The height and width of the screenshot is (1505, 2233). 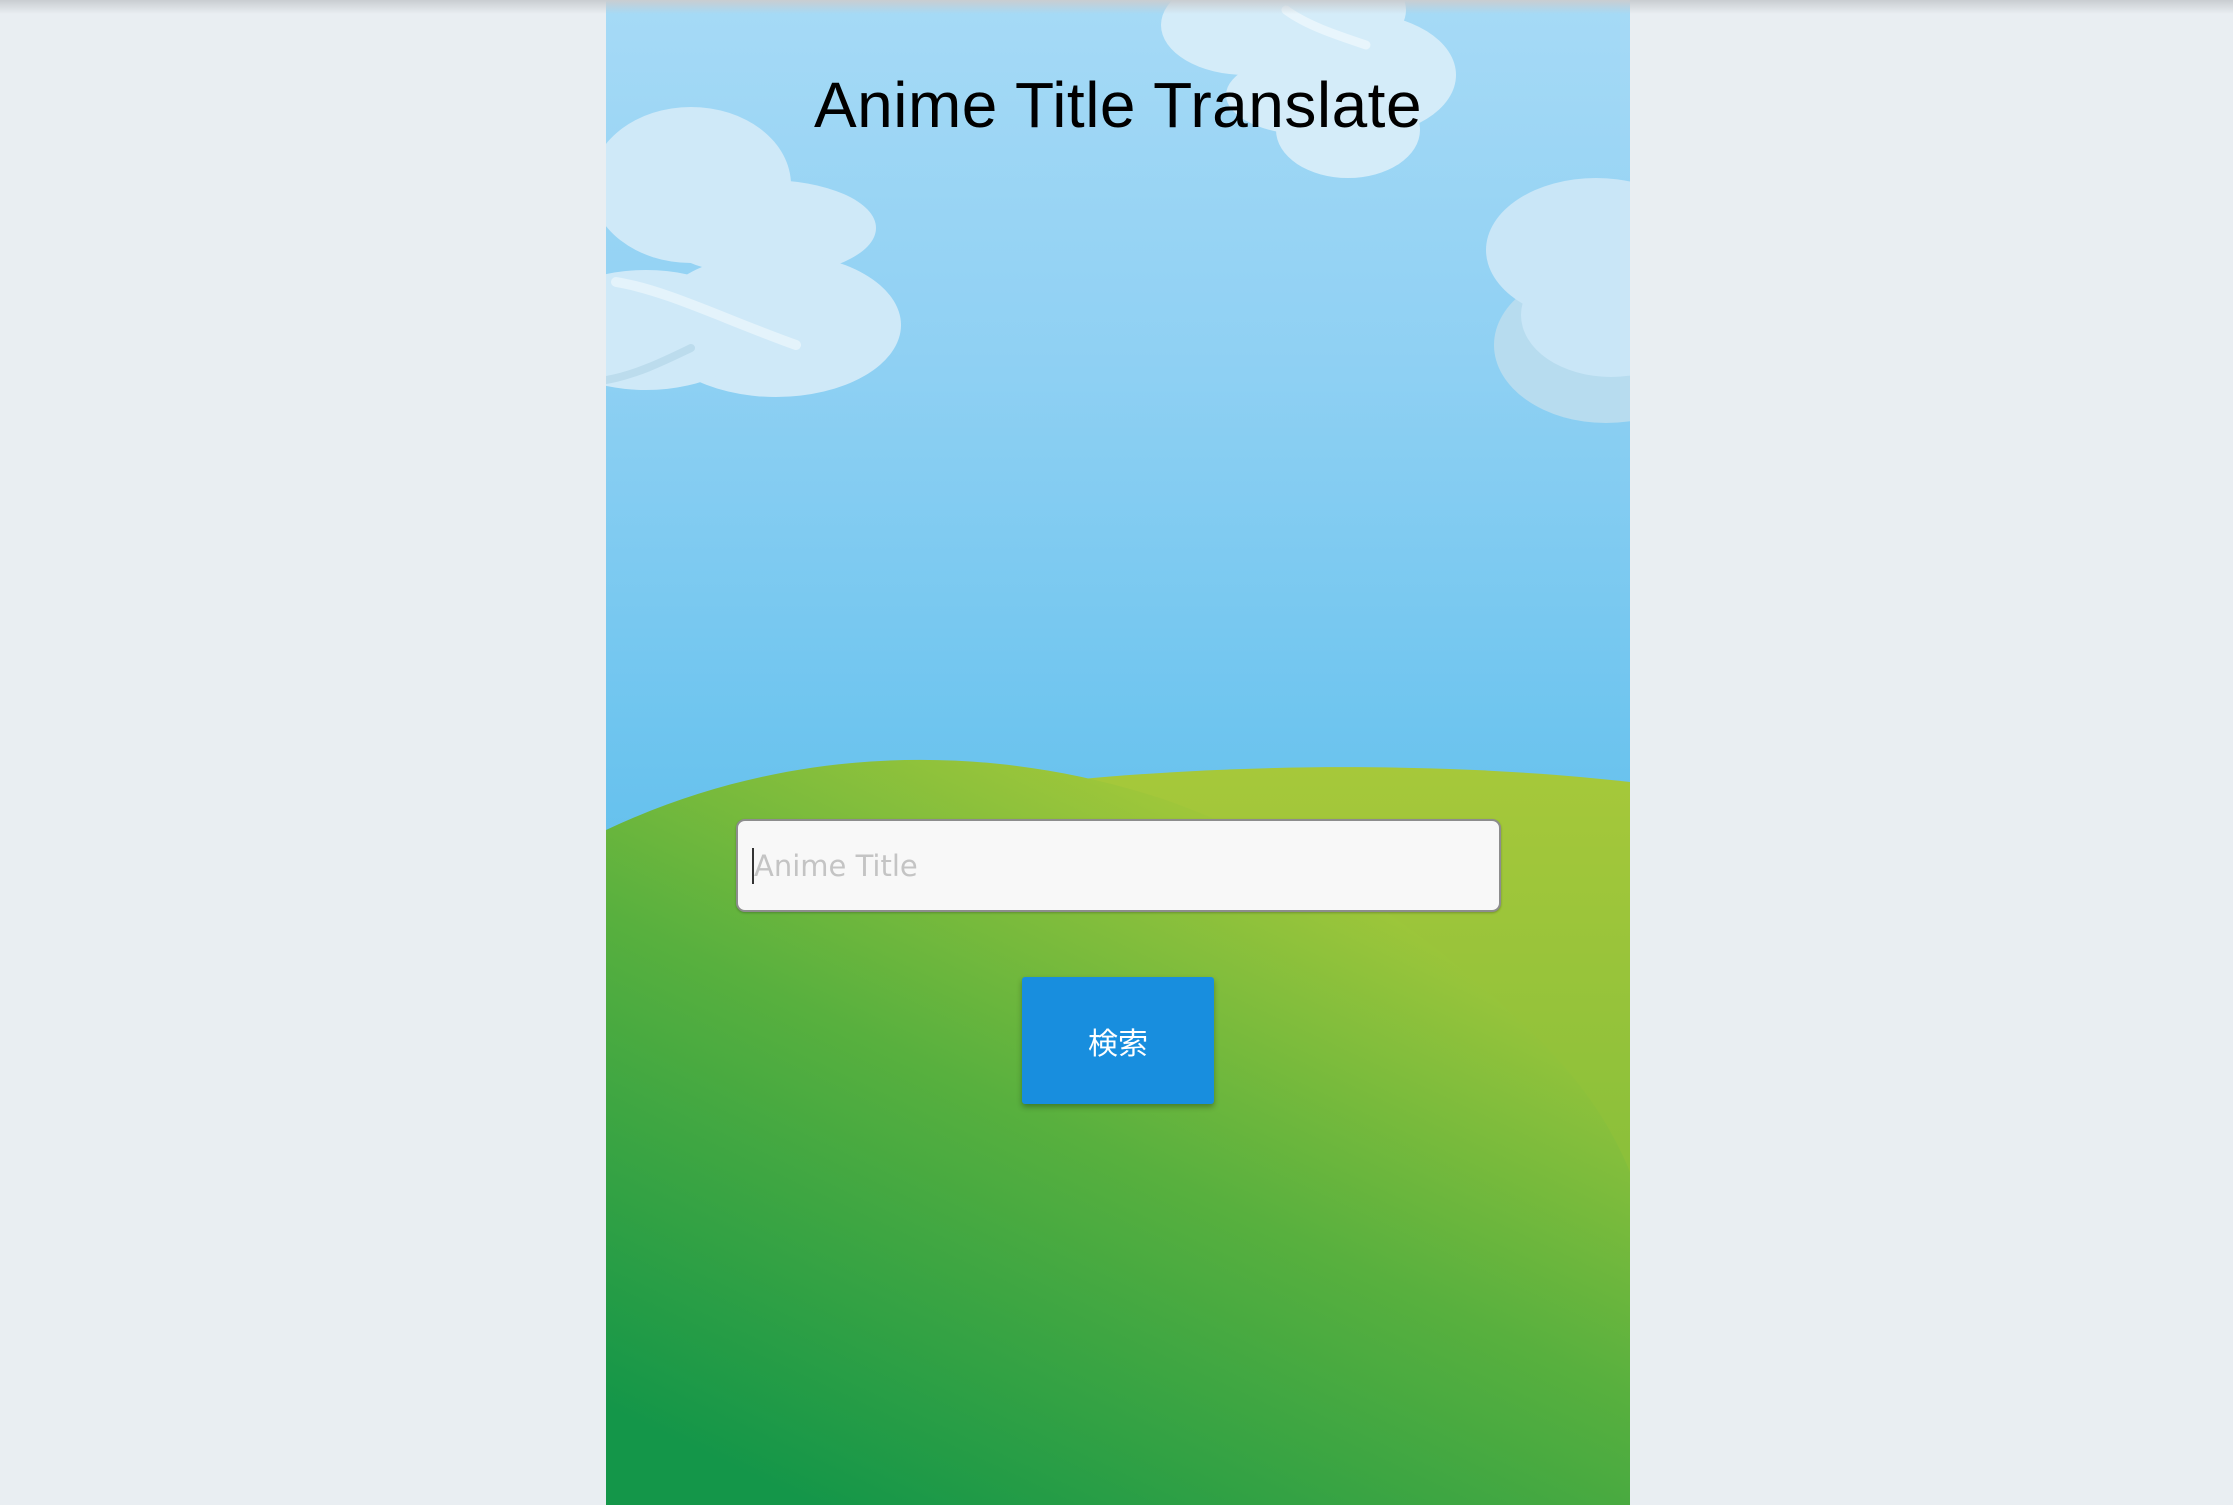 I want to click on window-top-shadow, so click(x=1116, y=7).